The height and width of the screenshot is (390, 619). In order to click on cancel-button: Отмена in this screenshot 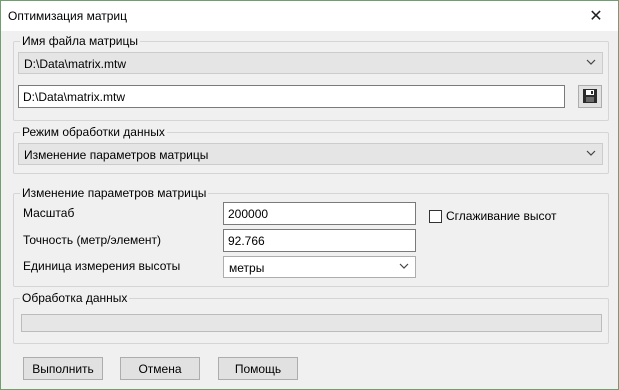, I will do `click(160, 368)`.